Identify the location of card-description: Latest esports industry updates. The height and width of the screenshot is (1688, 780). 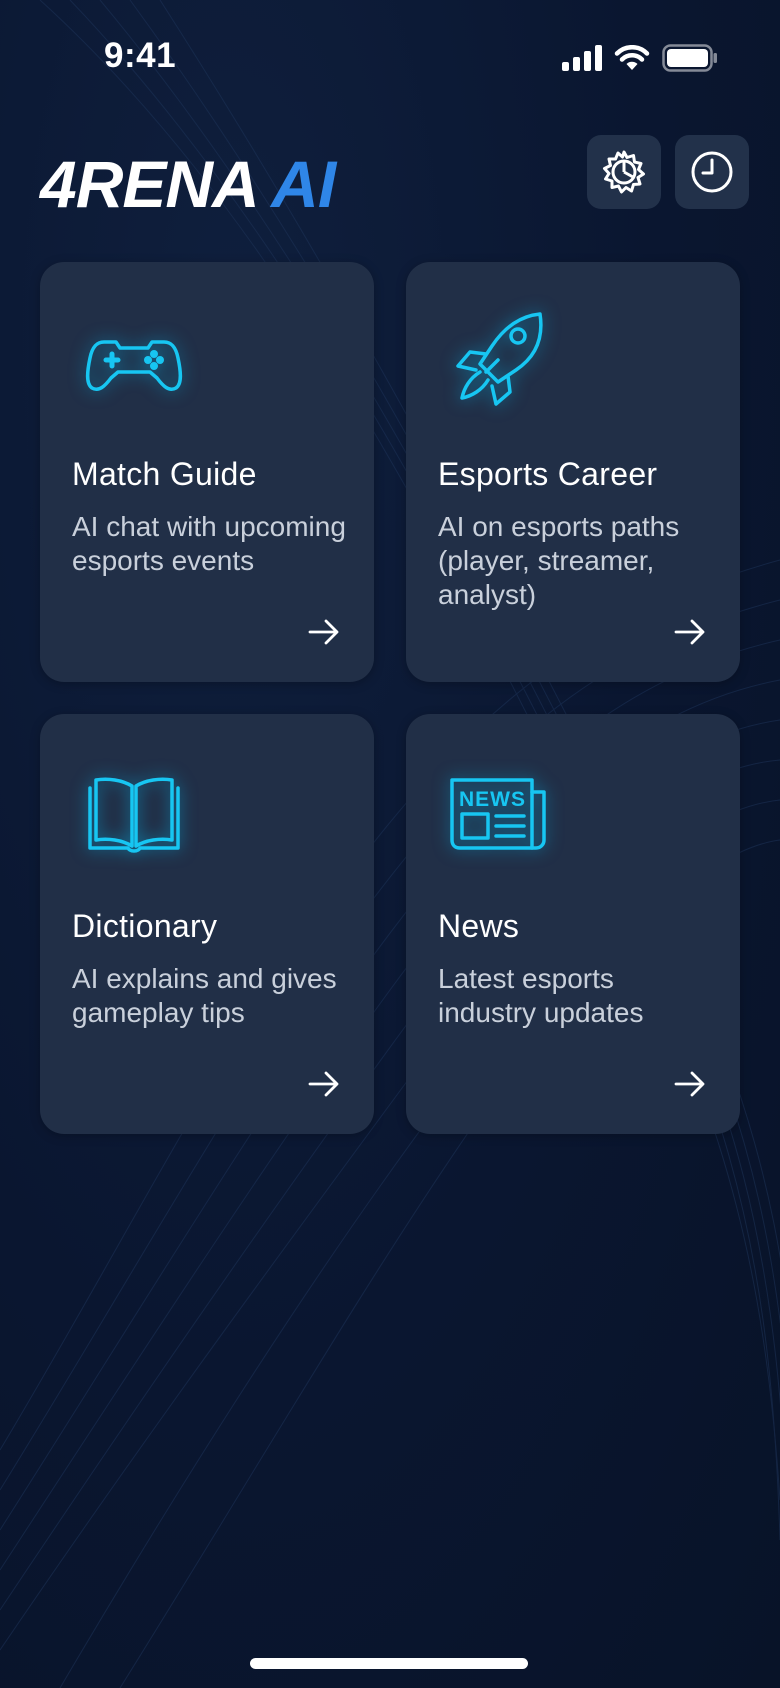
(541, 995).